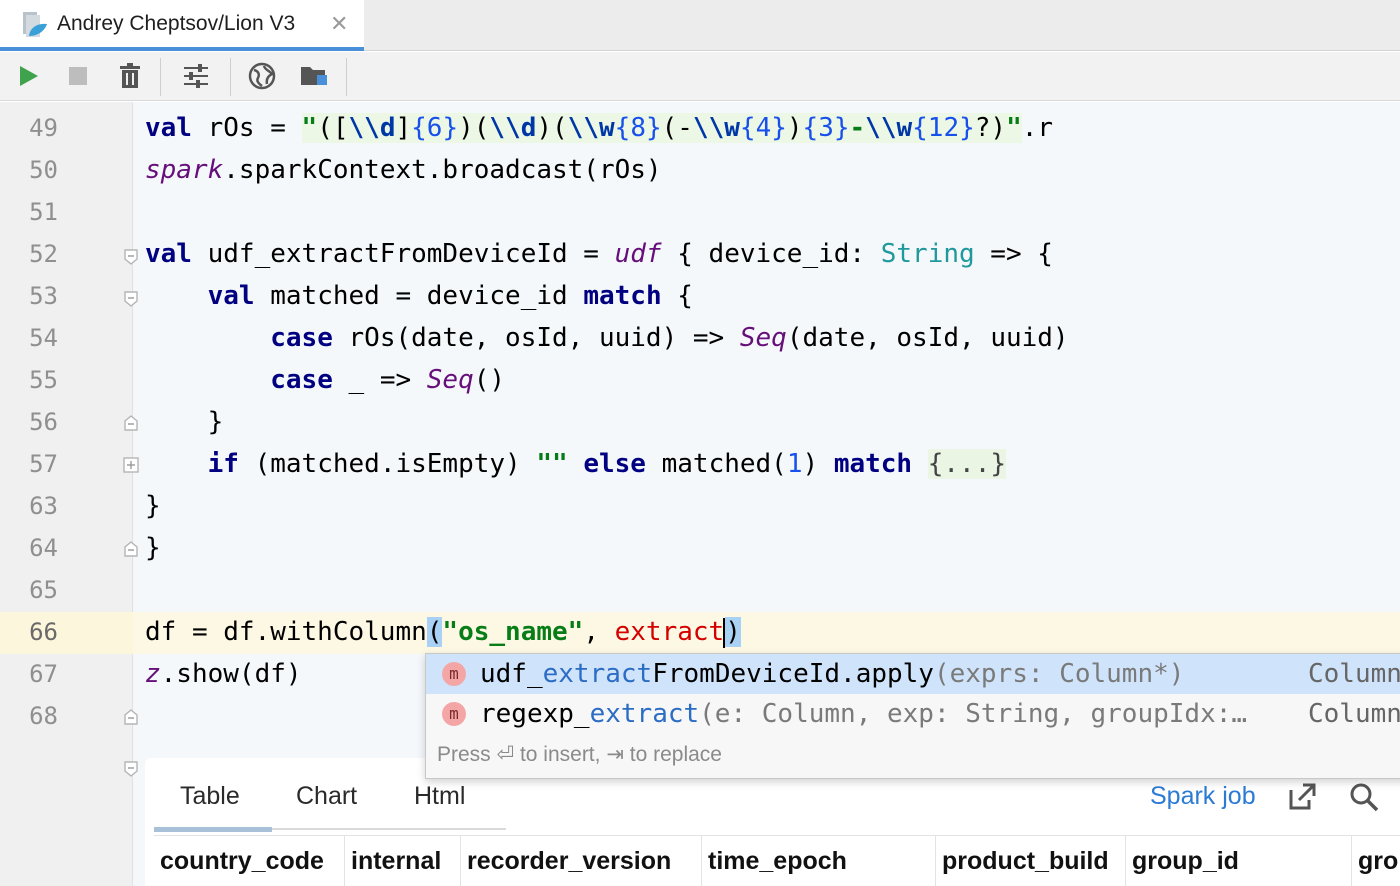  What do you see at coordinates (873, 464) in the screenshot?
I see `keyword: match` at bounding box center [873, 464].